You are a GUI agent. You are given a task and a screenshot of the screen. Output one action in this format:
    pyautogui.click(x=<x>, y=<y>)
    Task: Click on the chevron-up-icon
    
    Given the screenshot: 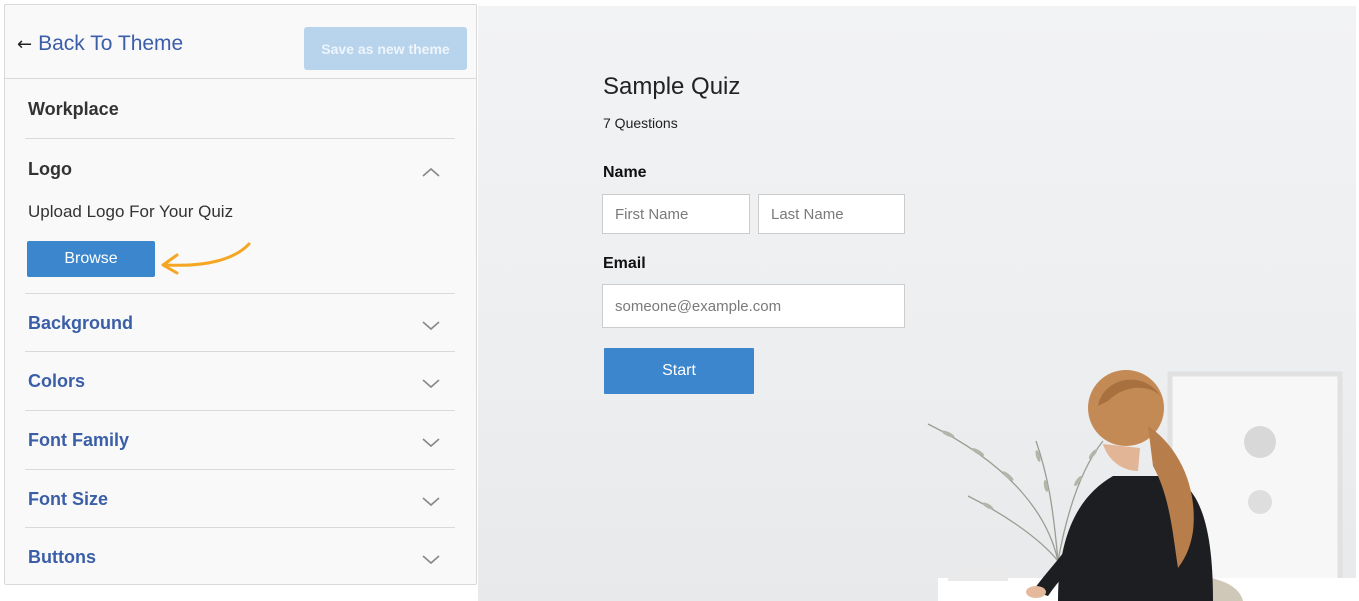 What is the action you would take?
    pyautogui.click(x=431, y=173)
    